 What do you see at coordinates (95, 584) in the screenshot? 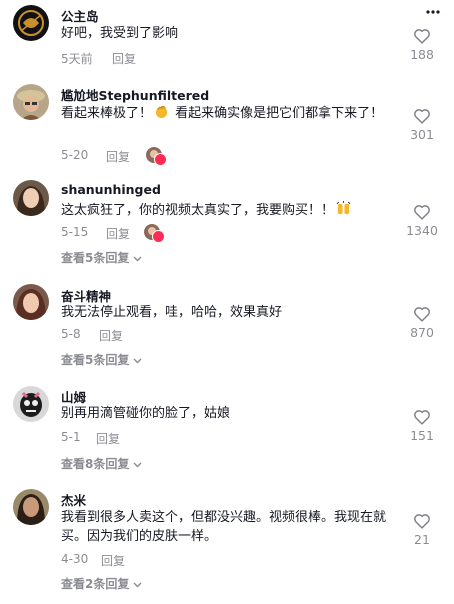
I see `view-replies-label: 查看2条回复` at bounding box center [95, 584].